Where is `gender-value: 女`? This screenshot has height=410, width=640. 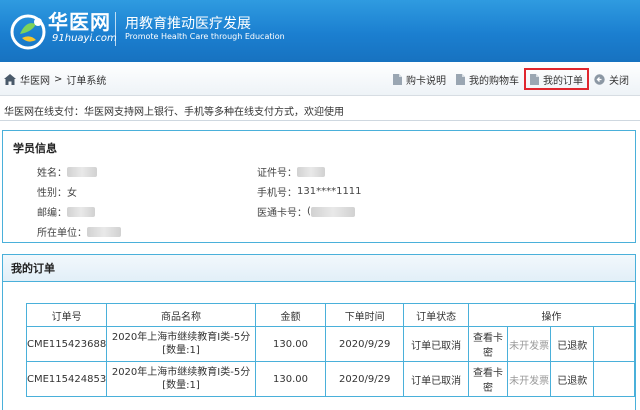
gender-value: 女 is located at coordinates (72, 193).